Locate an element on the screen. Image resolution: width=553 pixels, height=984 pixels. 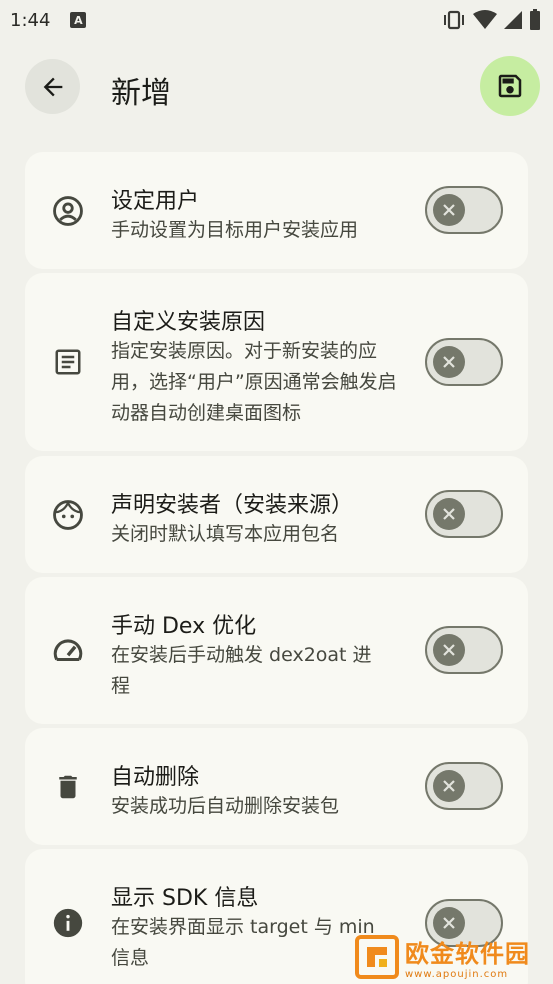
setting-title: 自动删除 is located at coordinates (155, 777).